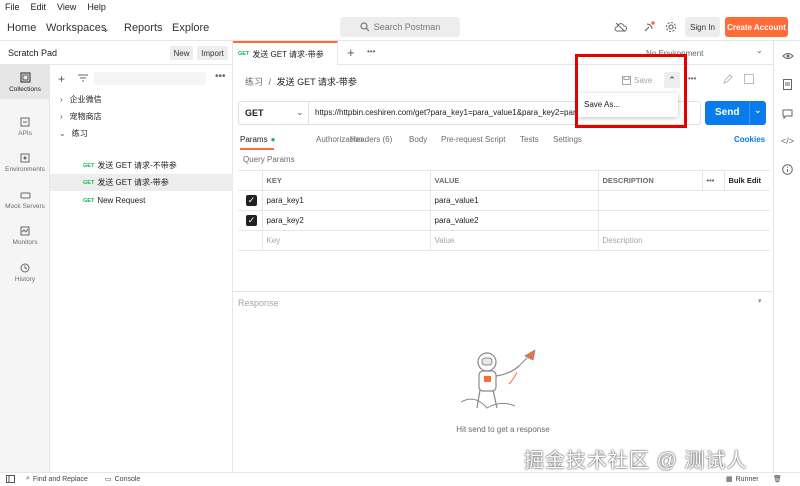 The height and width of the screenshot is (486, 800). I want to click on column-options-icon: •••, so click(713, 180).